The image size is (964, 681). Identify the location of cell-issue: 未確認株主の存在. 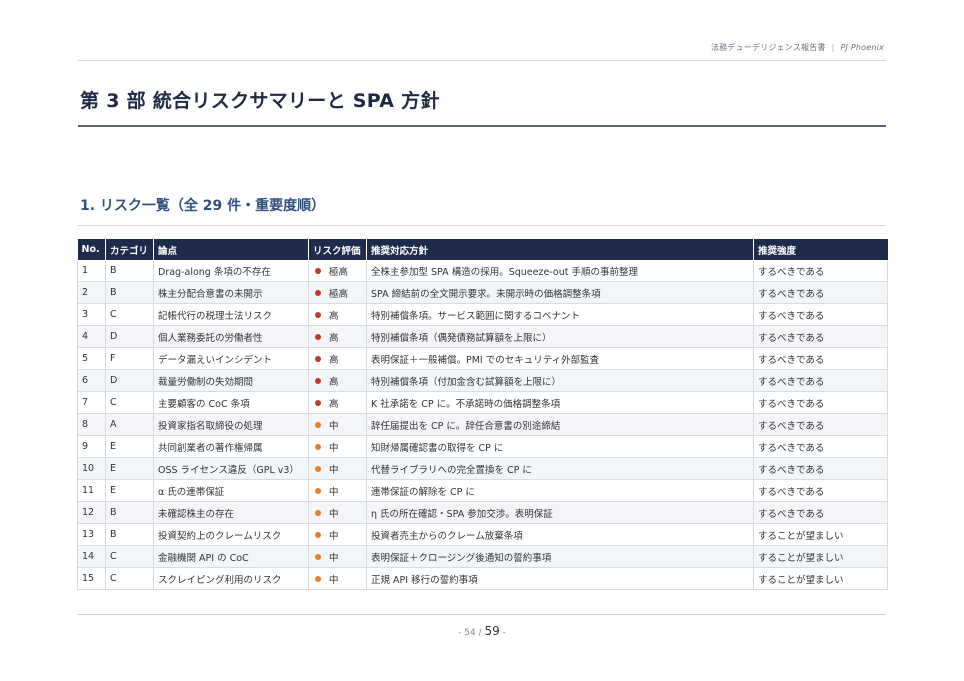
(231, 512).